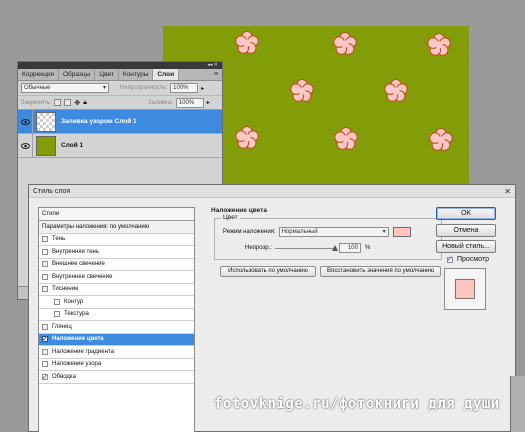  I want to click on style-list-item: Глянец, so click(116, 327).